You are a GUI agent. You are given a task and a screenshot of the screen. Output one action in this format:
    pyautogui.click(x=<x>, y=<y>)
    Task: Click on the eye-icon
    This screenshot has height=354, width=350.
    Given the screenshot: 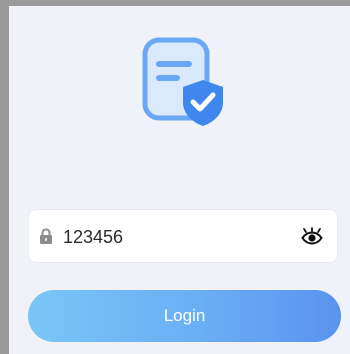 What is the action you would take?
    pyautogui.click(x=312, y=237)
    